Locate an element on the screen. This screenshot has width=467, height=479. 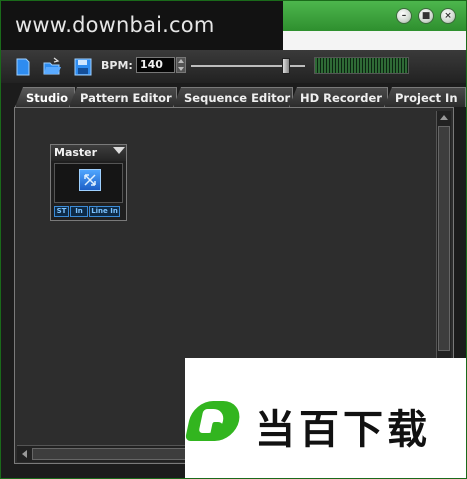
restore-button: ■ is located at coordinates (426, 16).